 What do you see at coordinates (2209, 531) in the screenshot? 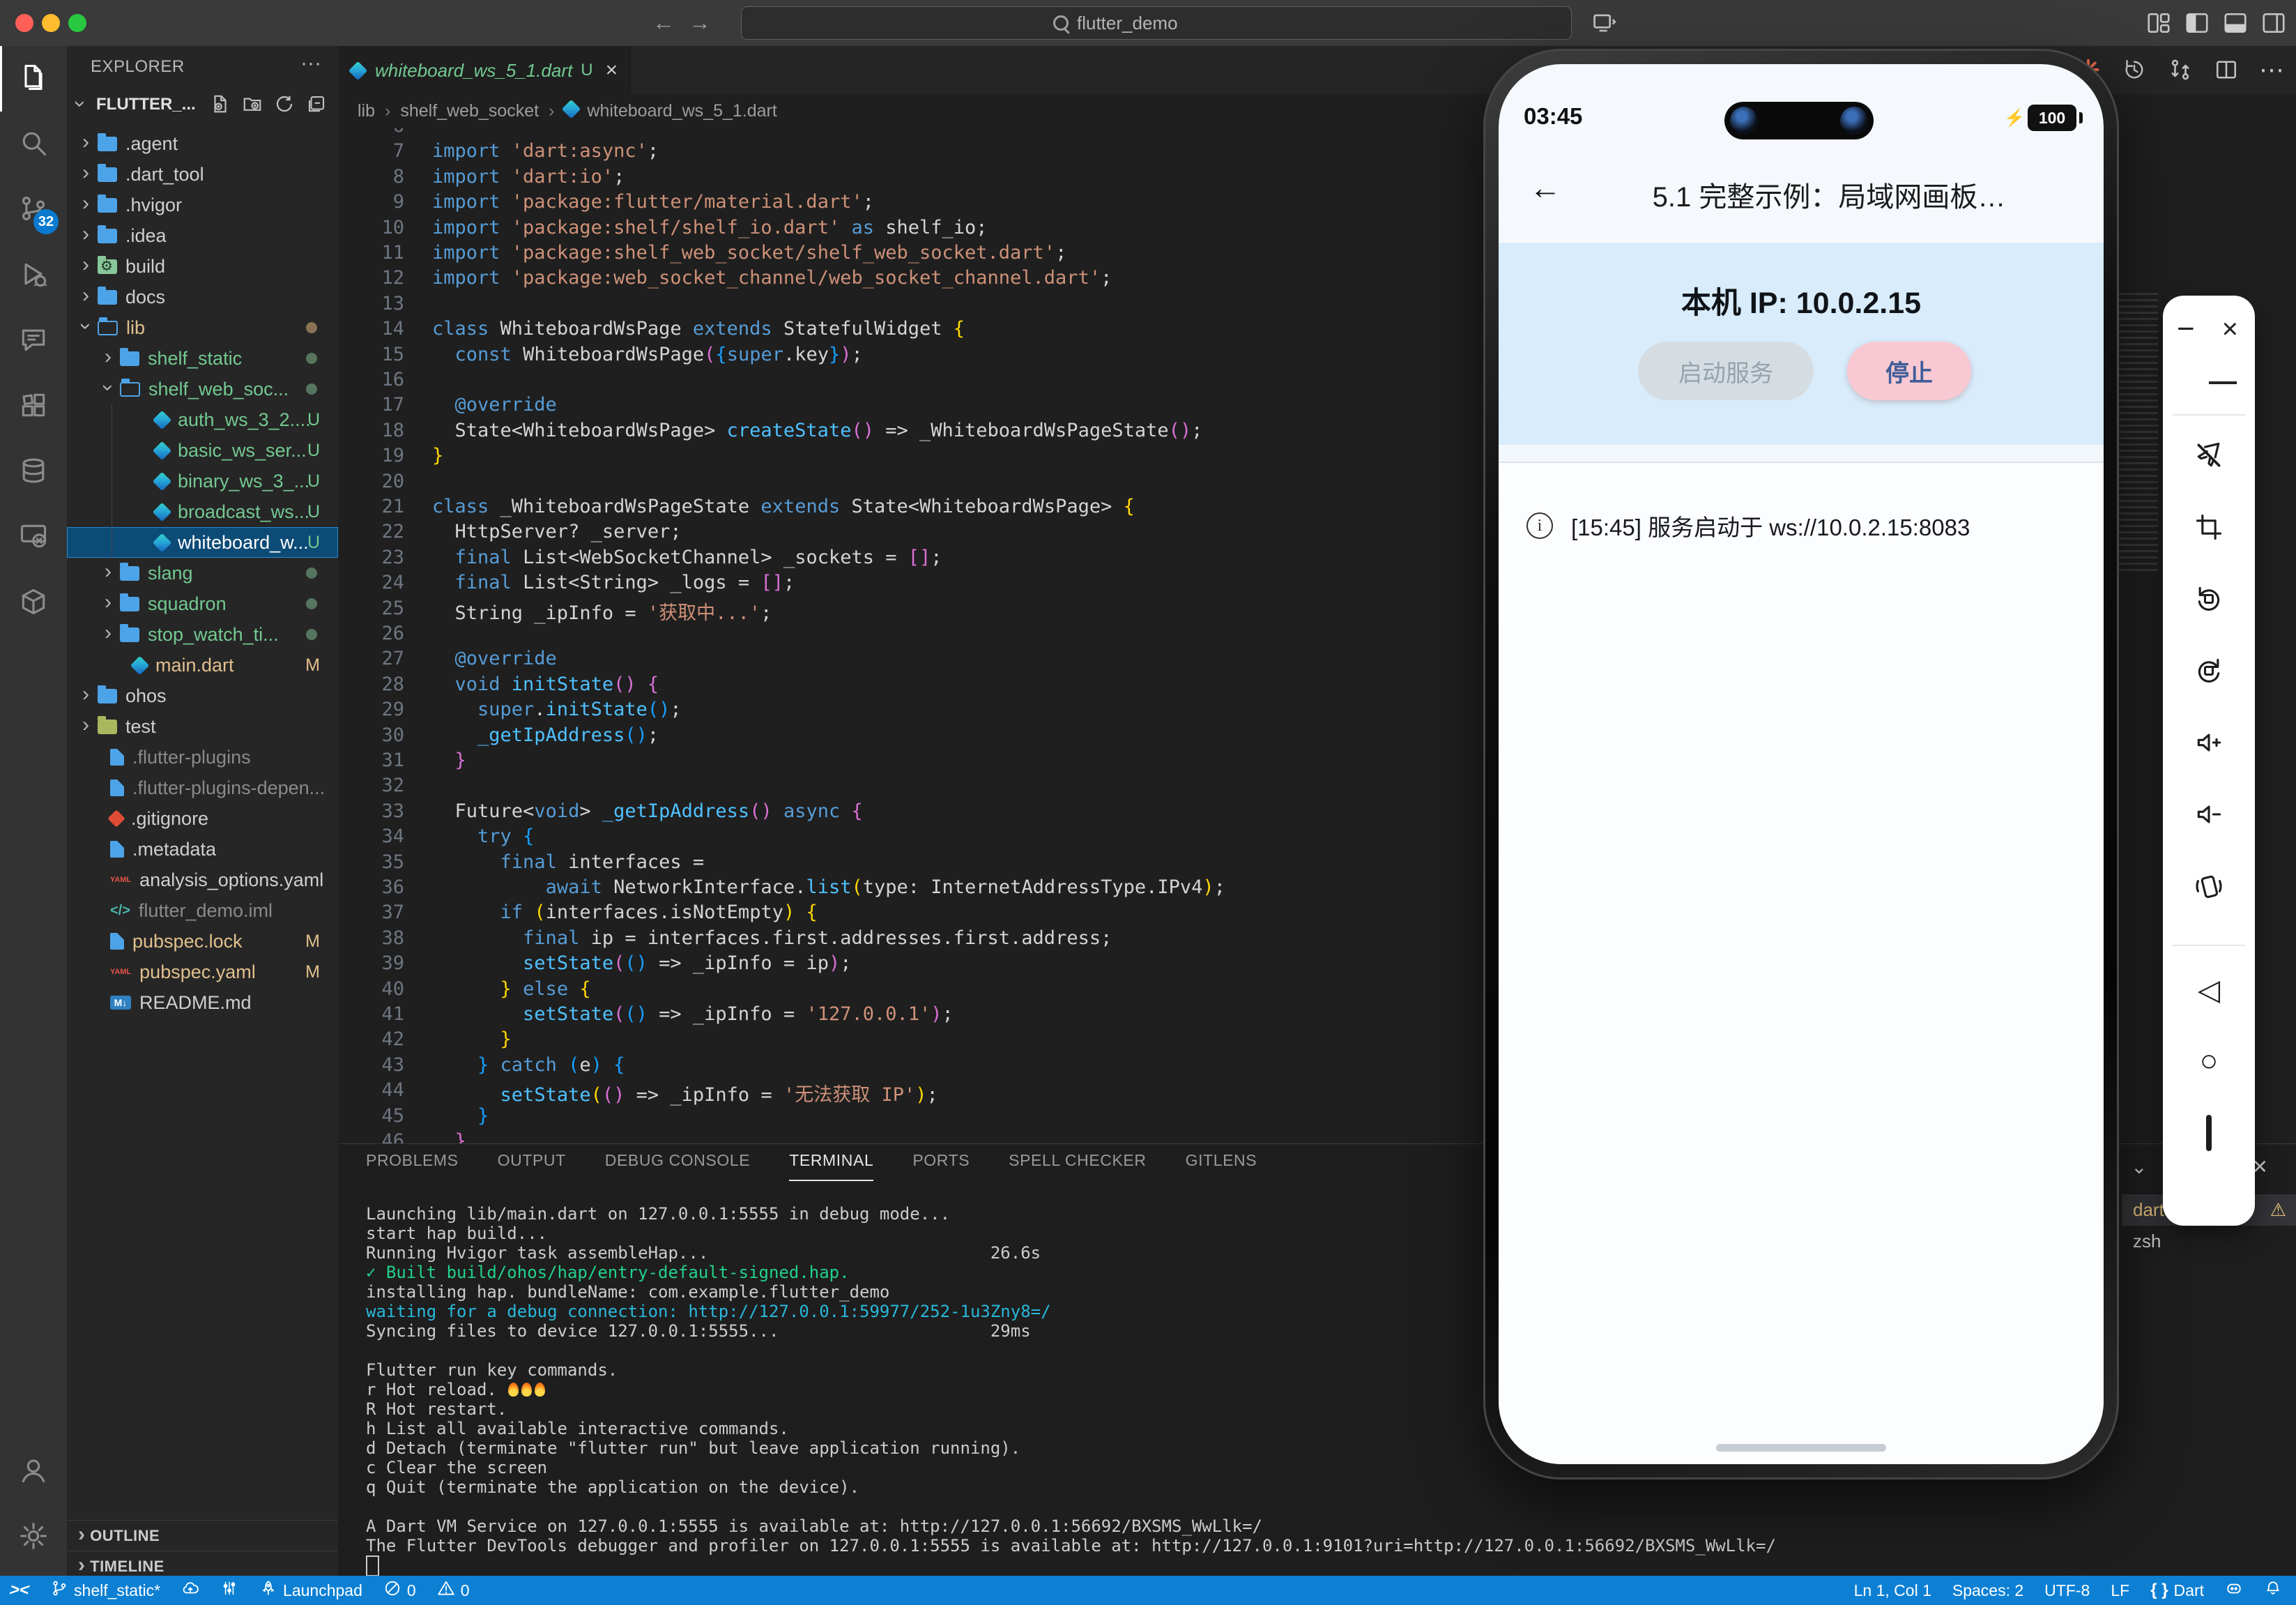
I see `emulator-crop-button` at bounding box center [2209, 531].